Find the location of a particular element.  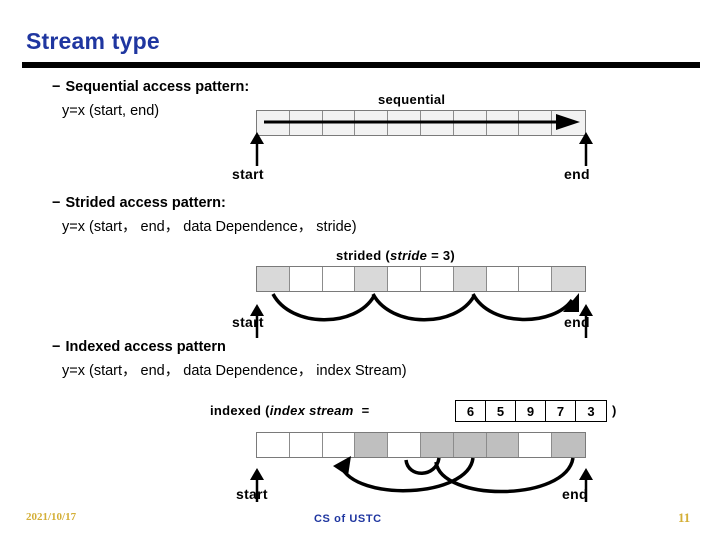

diagram-sequential-end-label: end is located at coordinates (577, 174).